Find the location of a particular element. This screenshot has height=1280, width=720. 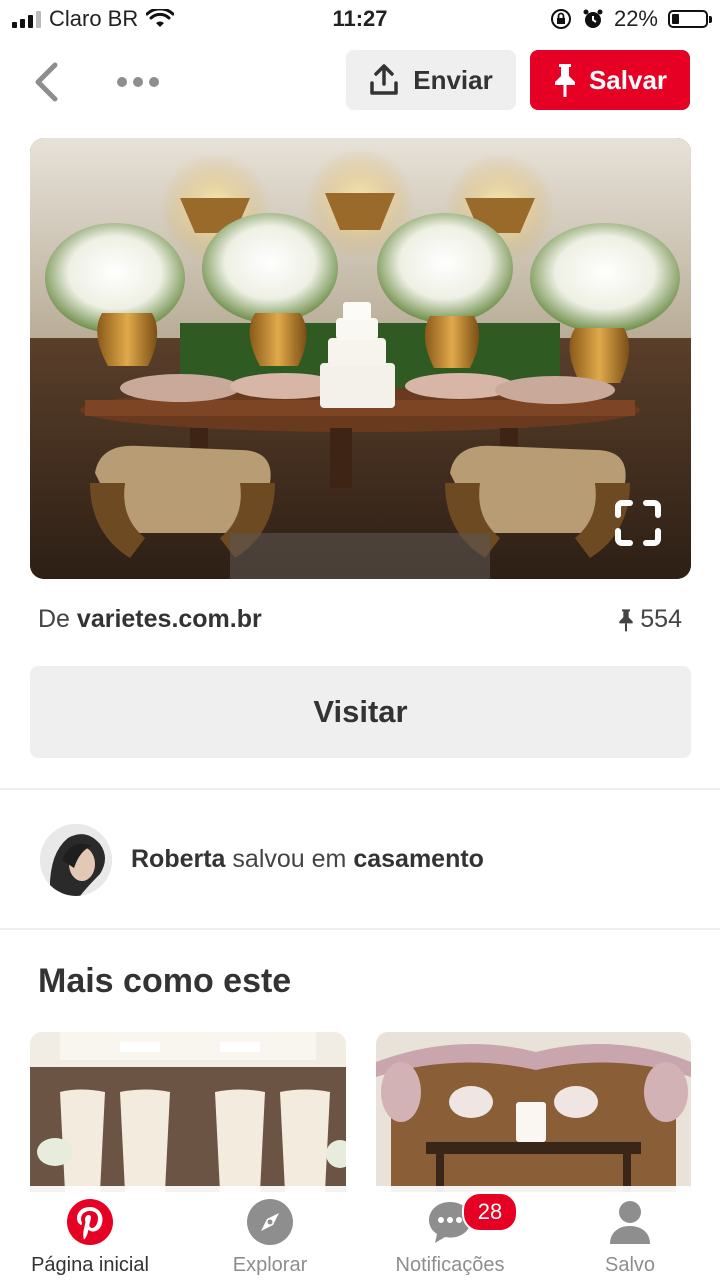

visit-button: Visitar is located at coordinates (360, 712).